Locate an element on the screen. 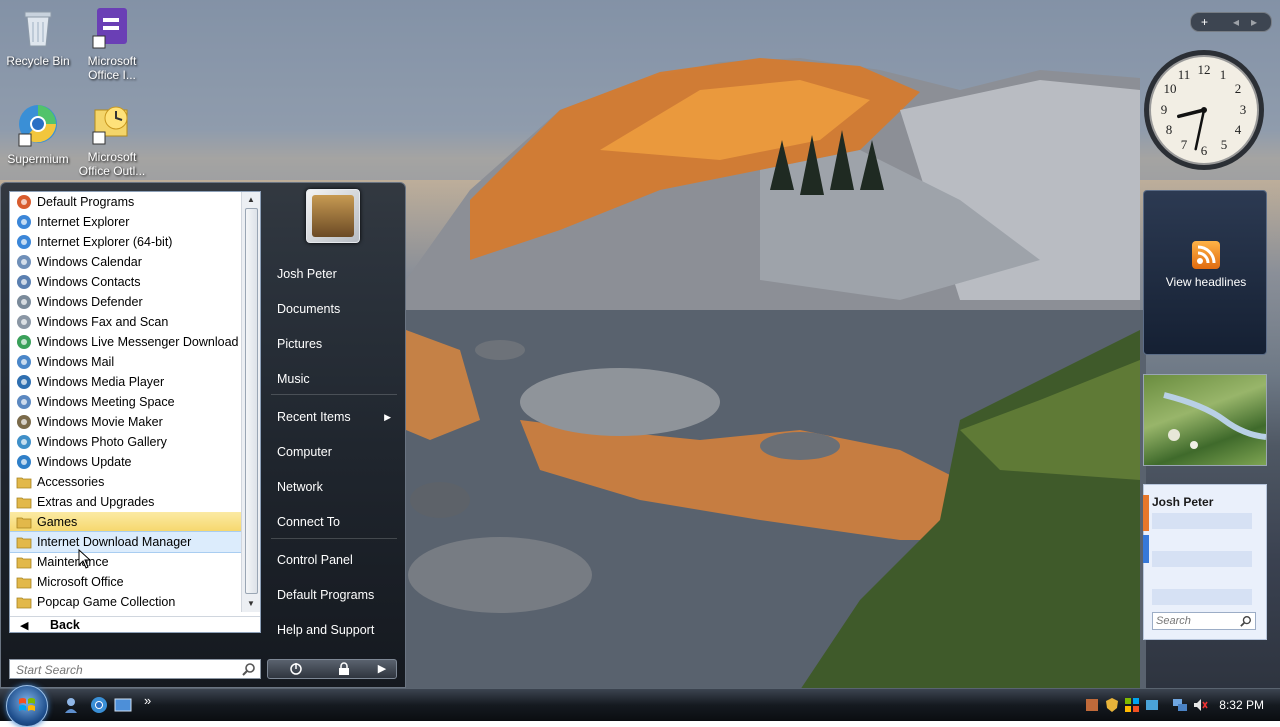 The image size is (1280, 727). start-item-music: Music is located at coordinates (334, 379).